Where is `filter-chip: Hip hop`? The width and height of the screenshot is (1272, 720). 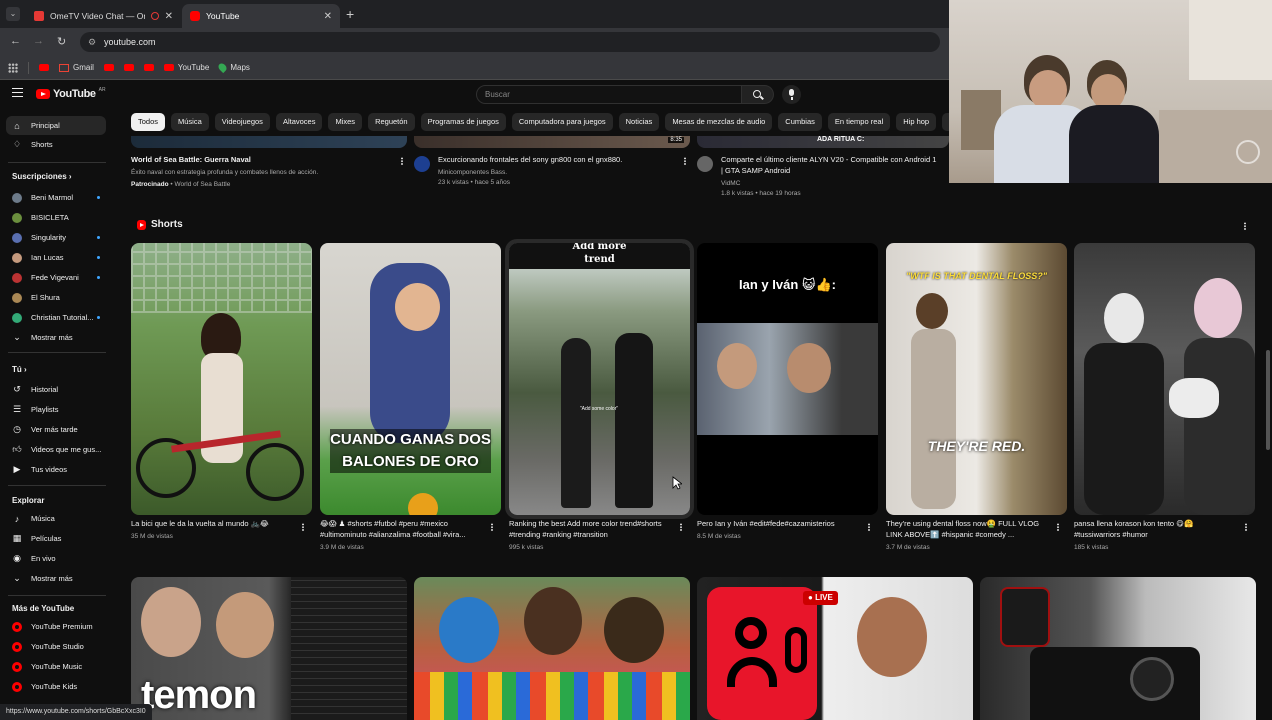
filter-chip: Hip hop is located at coordinates (916, 122).